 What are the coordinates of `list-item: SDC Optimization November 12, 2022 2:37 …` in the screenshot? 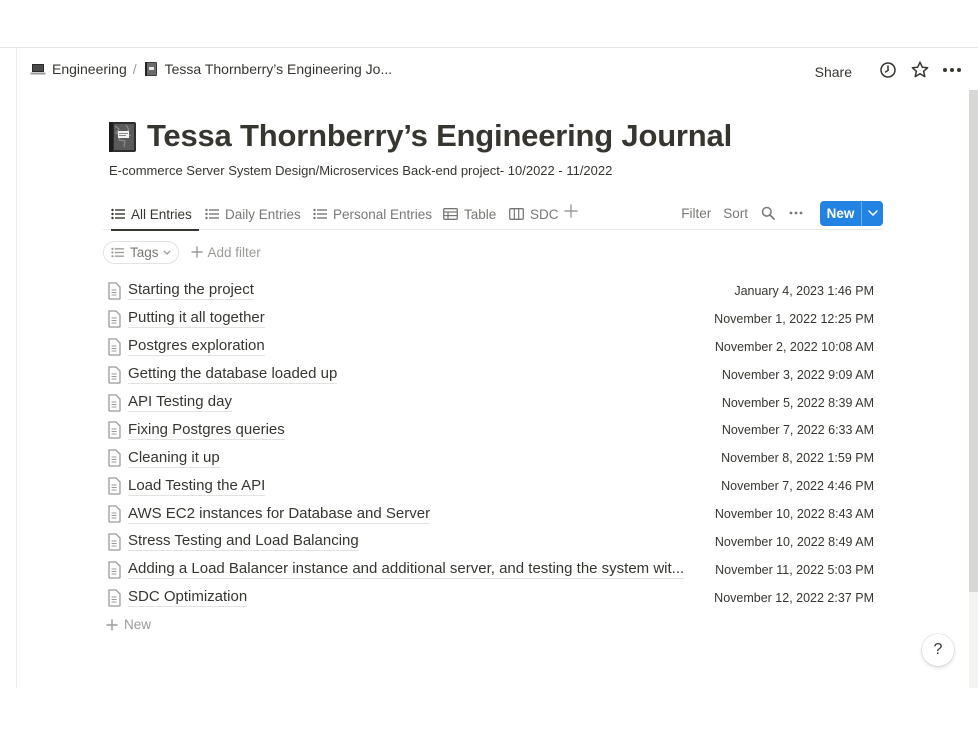 It's located at (493, 598).